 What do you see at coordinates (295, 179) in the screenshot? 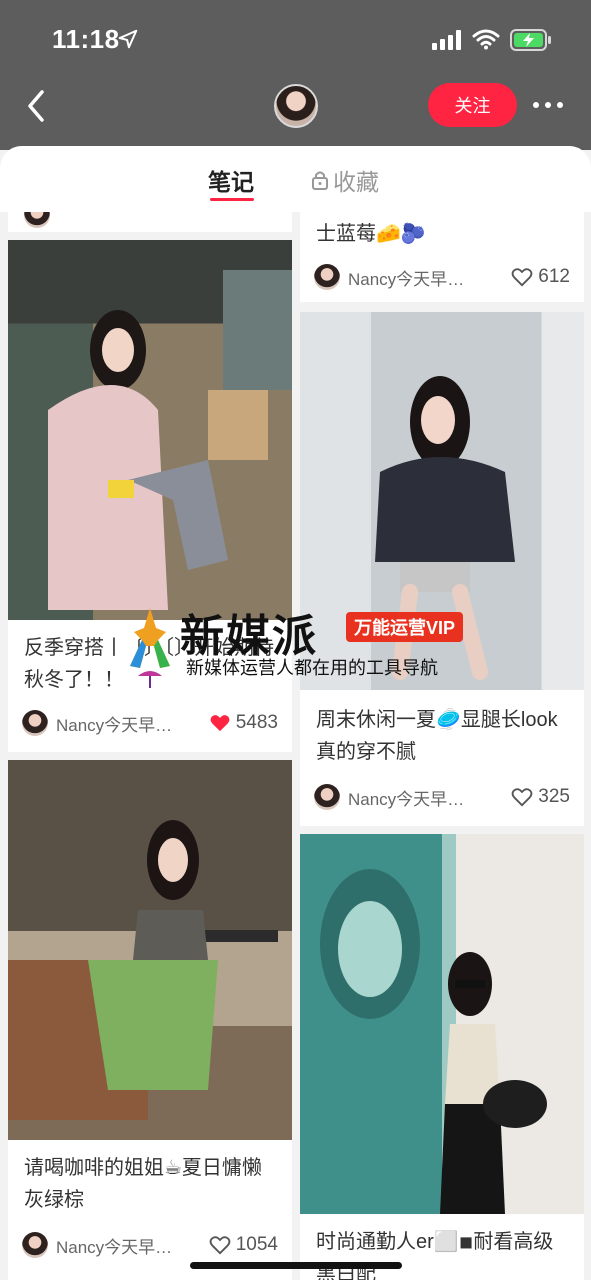
I see `tab-bar: 笔记 收藏` at bounding box center [295, 179].